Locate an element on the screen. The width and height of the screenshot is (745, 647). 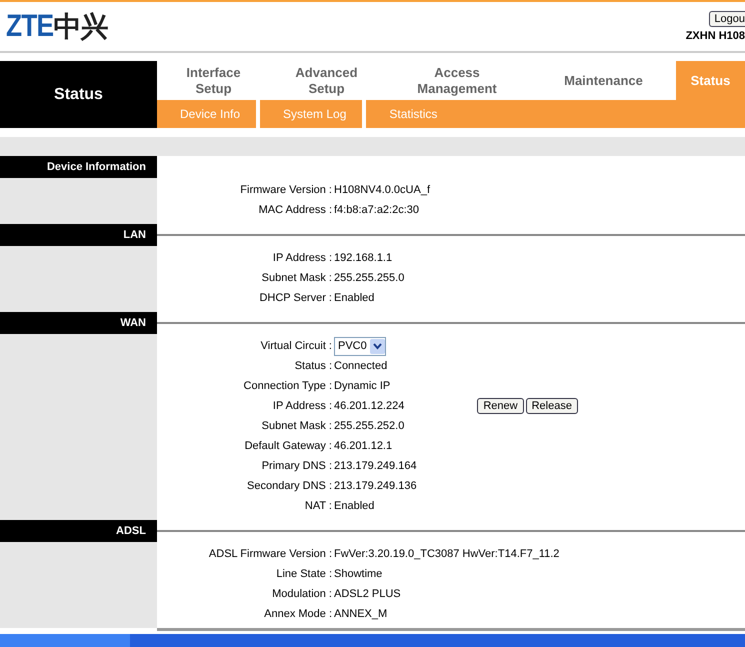
logout-button: Logou is located at coordinates (727, 19).